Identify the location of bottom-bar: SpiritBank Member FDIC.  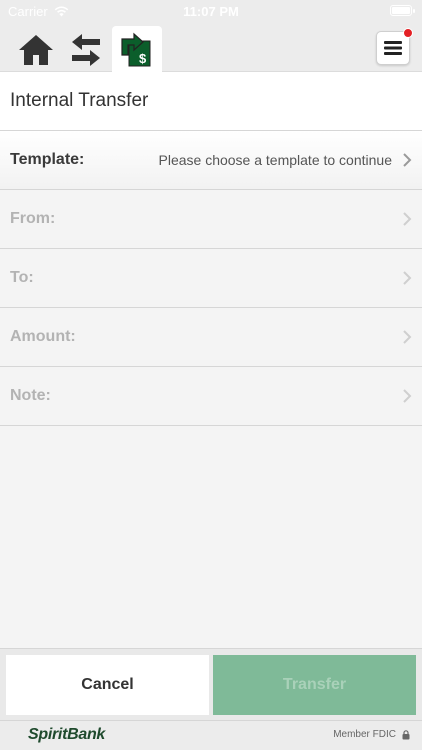
(211, 735).